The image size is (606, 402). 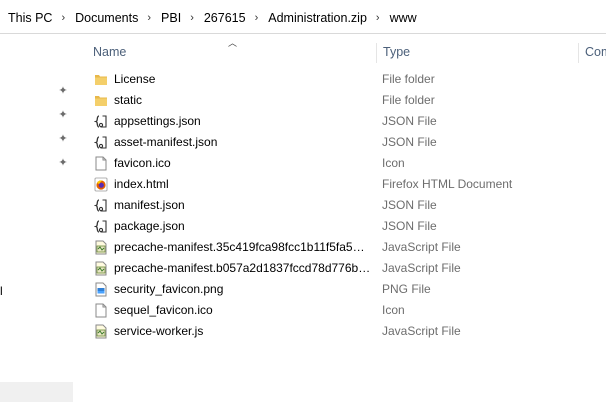 What do you see at coordinates (403, 18) in the screenshot?
I see `breadcrumb-www: www` at bounding box center [403, 18].